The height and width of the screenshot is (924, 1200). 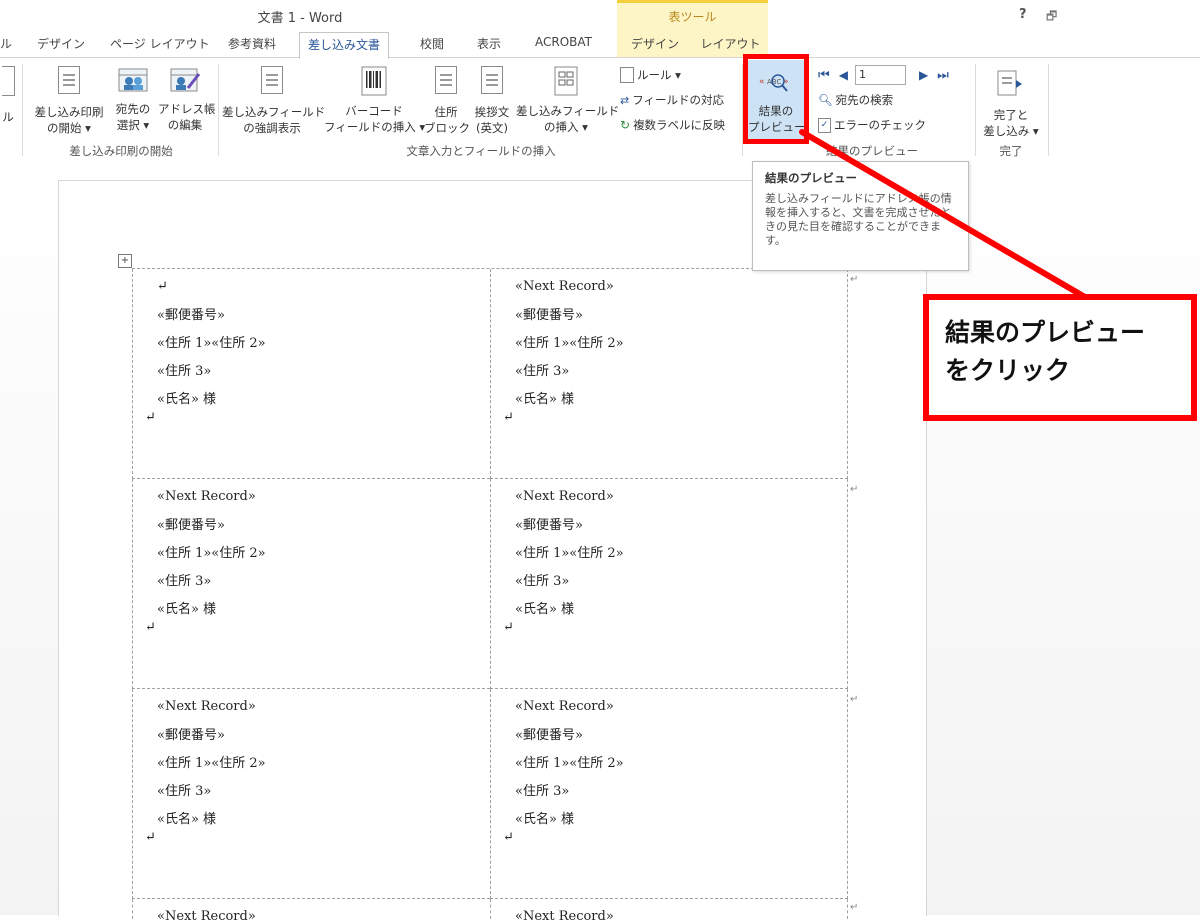 I want to click on record-number-input: 1, so click(x=880, y=75).